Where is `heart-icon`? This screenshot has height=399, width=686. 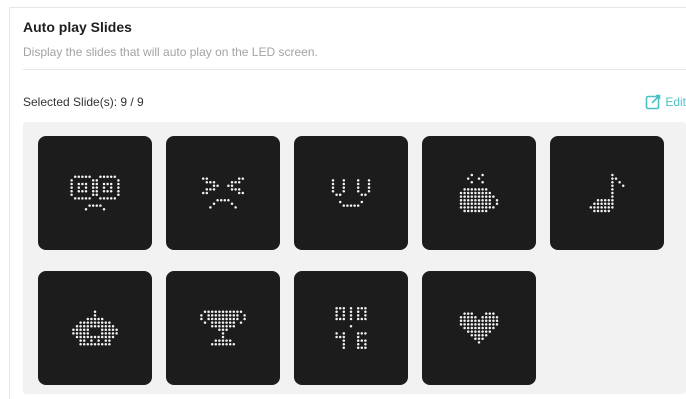 heart-icon is located at coordinates (479, 328).